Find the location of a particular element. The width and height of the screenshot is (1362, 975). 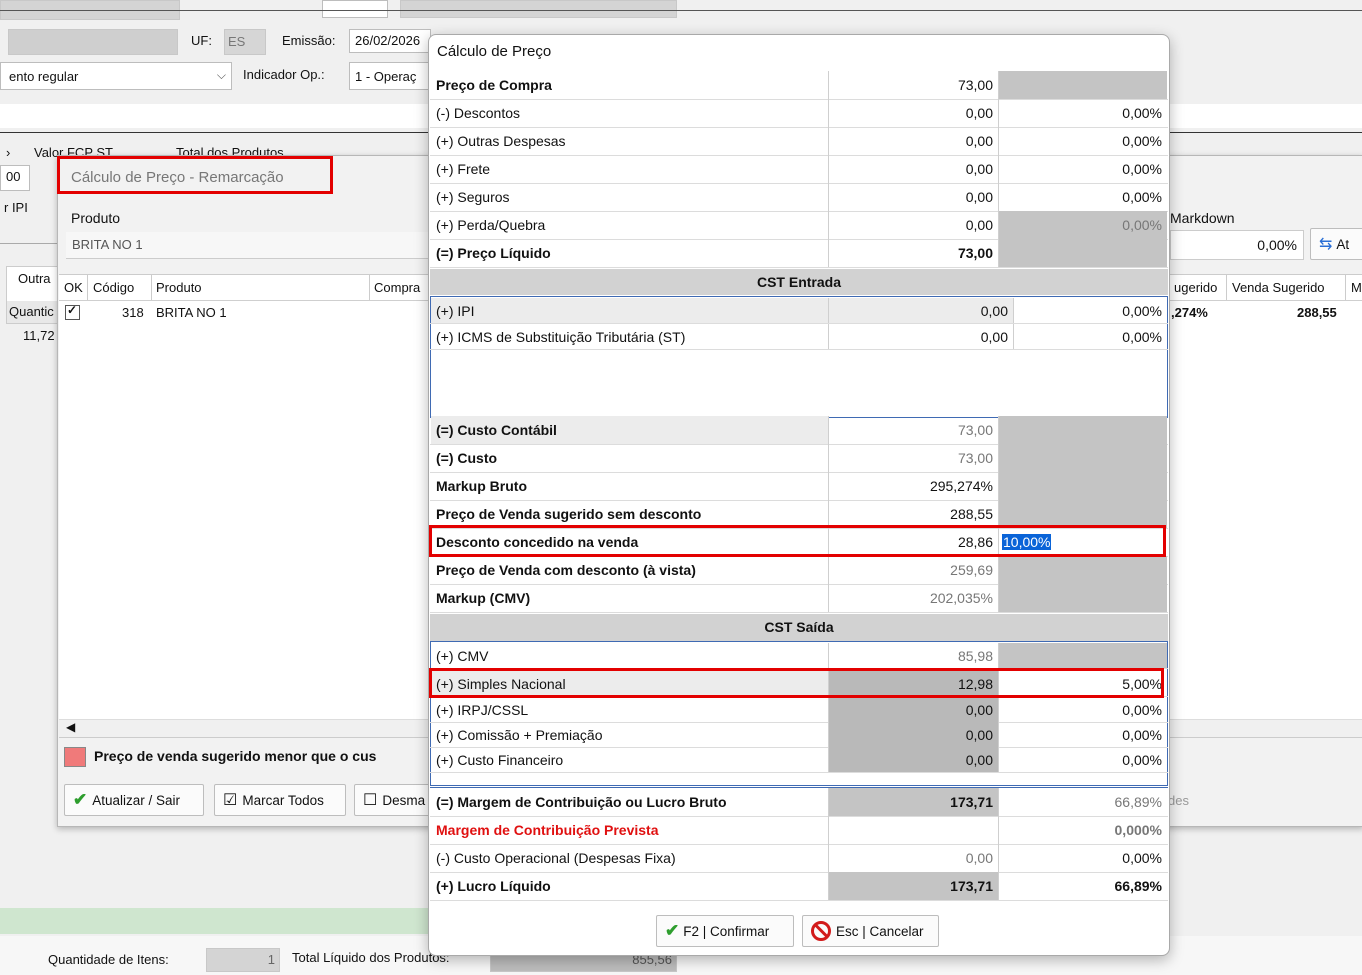

row-irpj-cssl: (+) IRPJ/CSSL 0,00 0,00% is located at coordinates (799, 710).